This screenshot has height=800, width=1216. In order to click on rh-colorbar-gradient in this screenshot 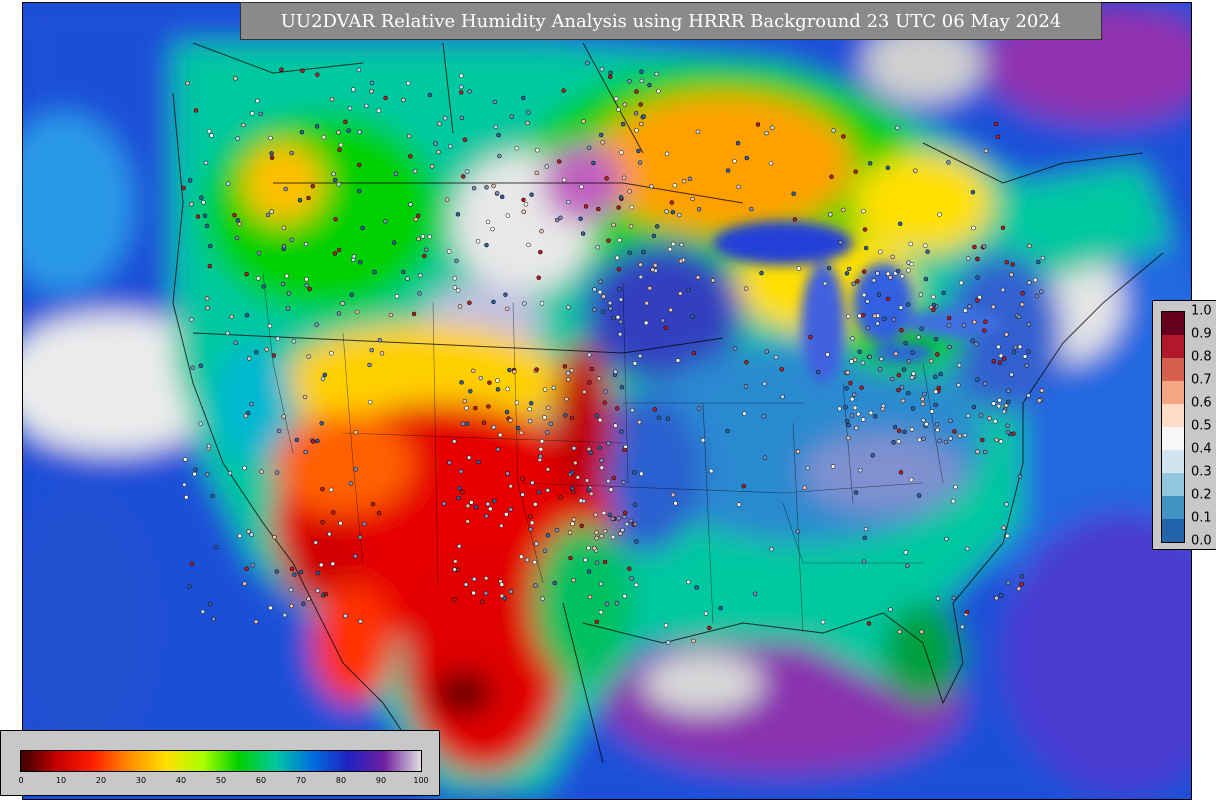, I will do `click(221, 761)`.